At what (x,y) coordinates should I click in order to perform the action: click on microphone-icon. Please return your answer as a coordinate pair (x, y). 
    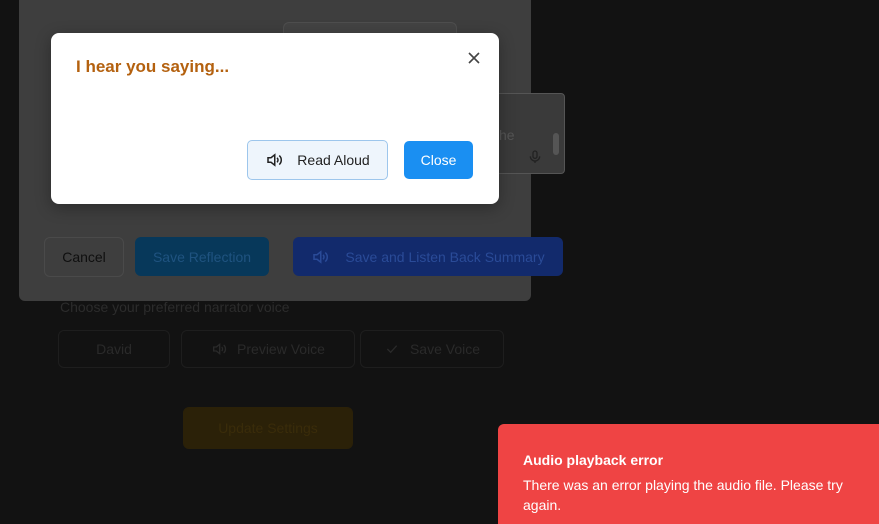
    Looking at the image, I should click on (535, 157).